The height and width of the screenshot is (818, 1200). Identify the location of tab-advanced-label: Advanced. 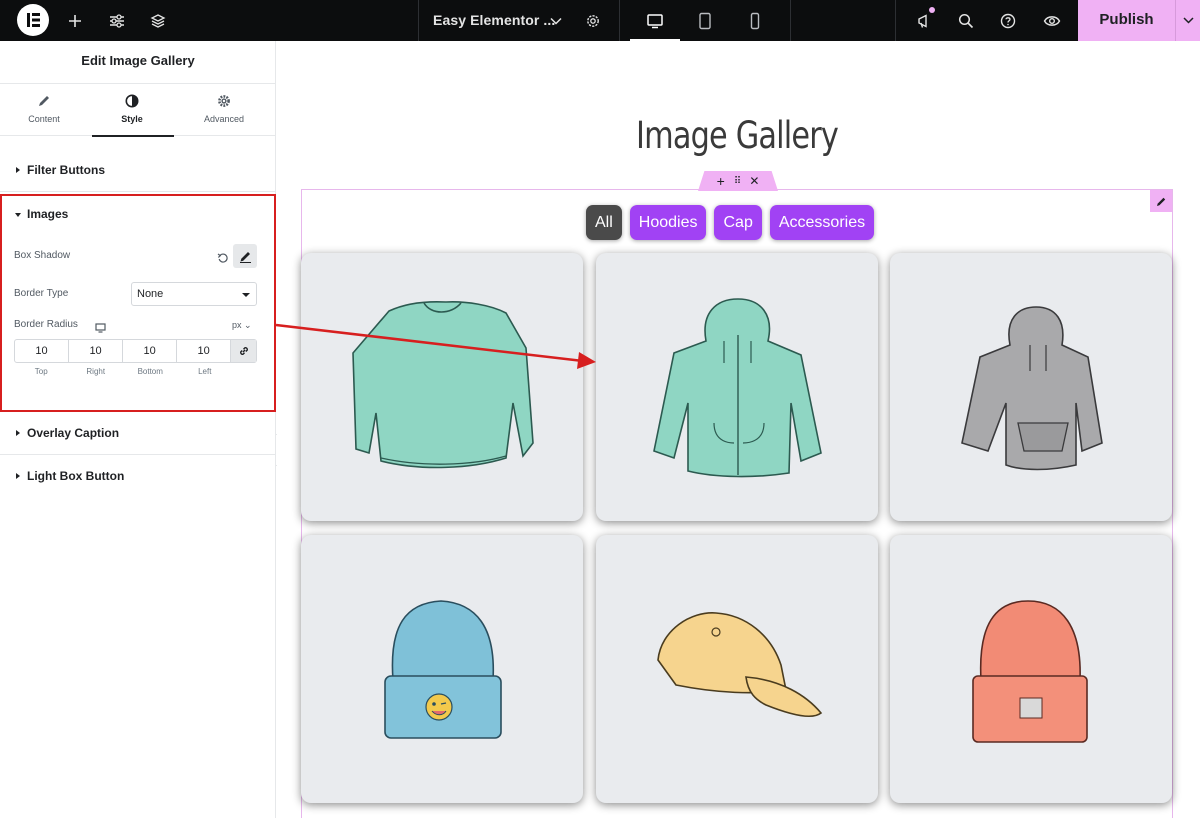
(224, 119).